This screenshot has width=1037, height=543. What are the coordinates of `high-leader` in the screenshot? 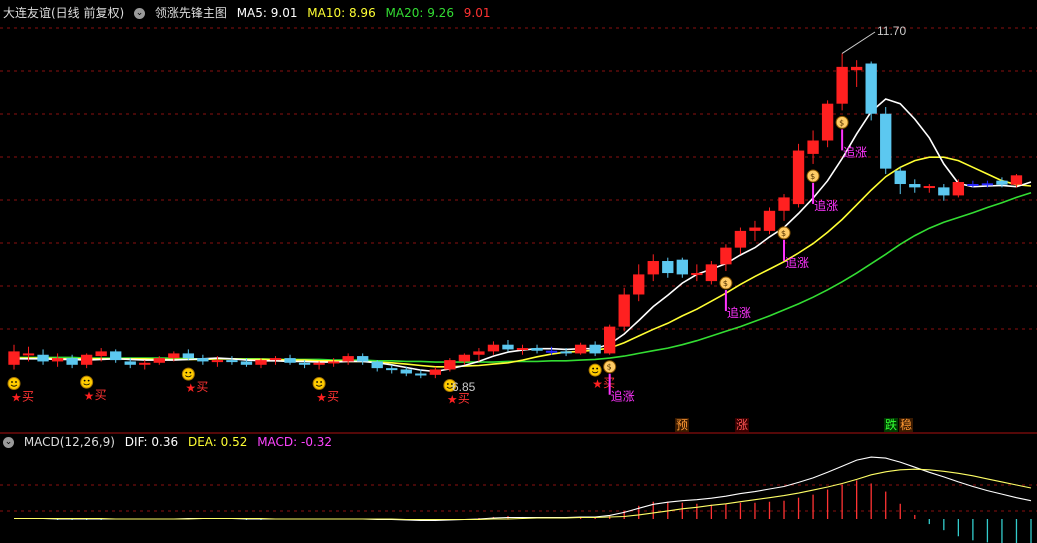 It's located at (858, 42).